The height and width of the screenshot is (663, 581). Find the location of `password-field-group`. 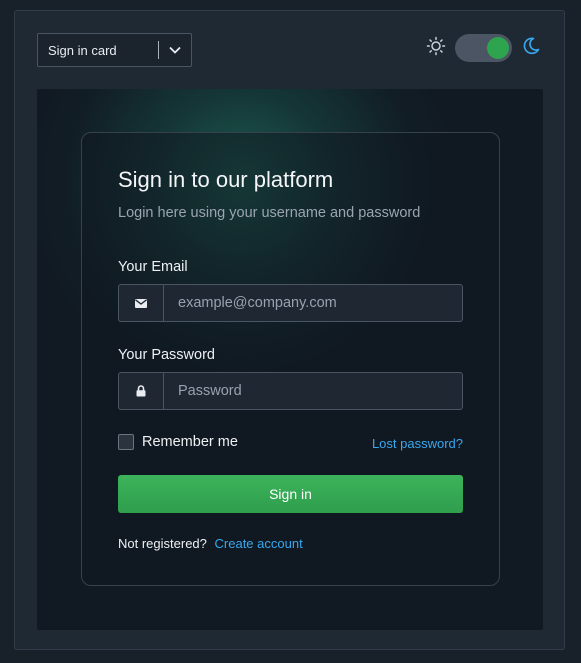

password-field-group is located at coordinates (290, 391).